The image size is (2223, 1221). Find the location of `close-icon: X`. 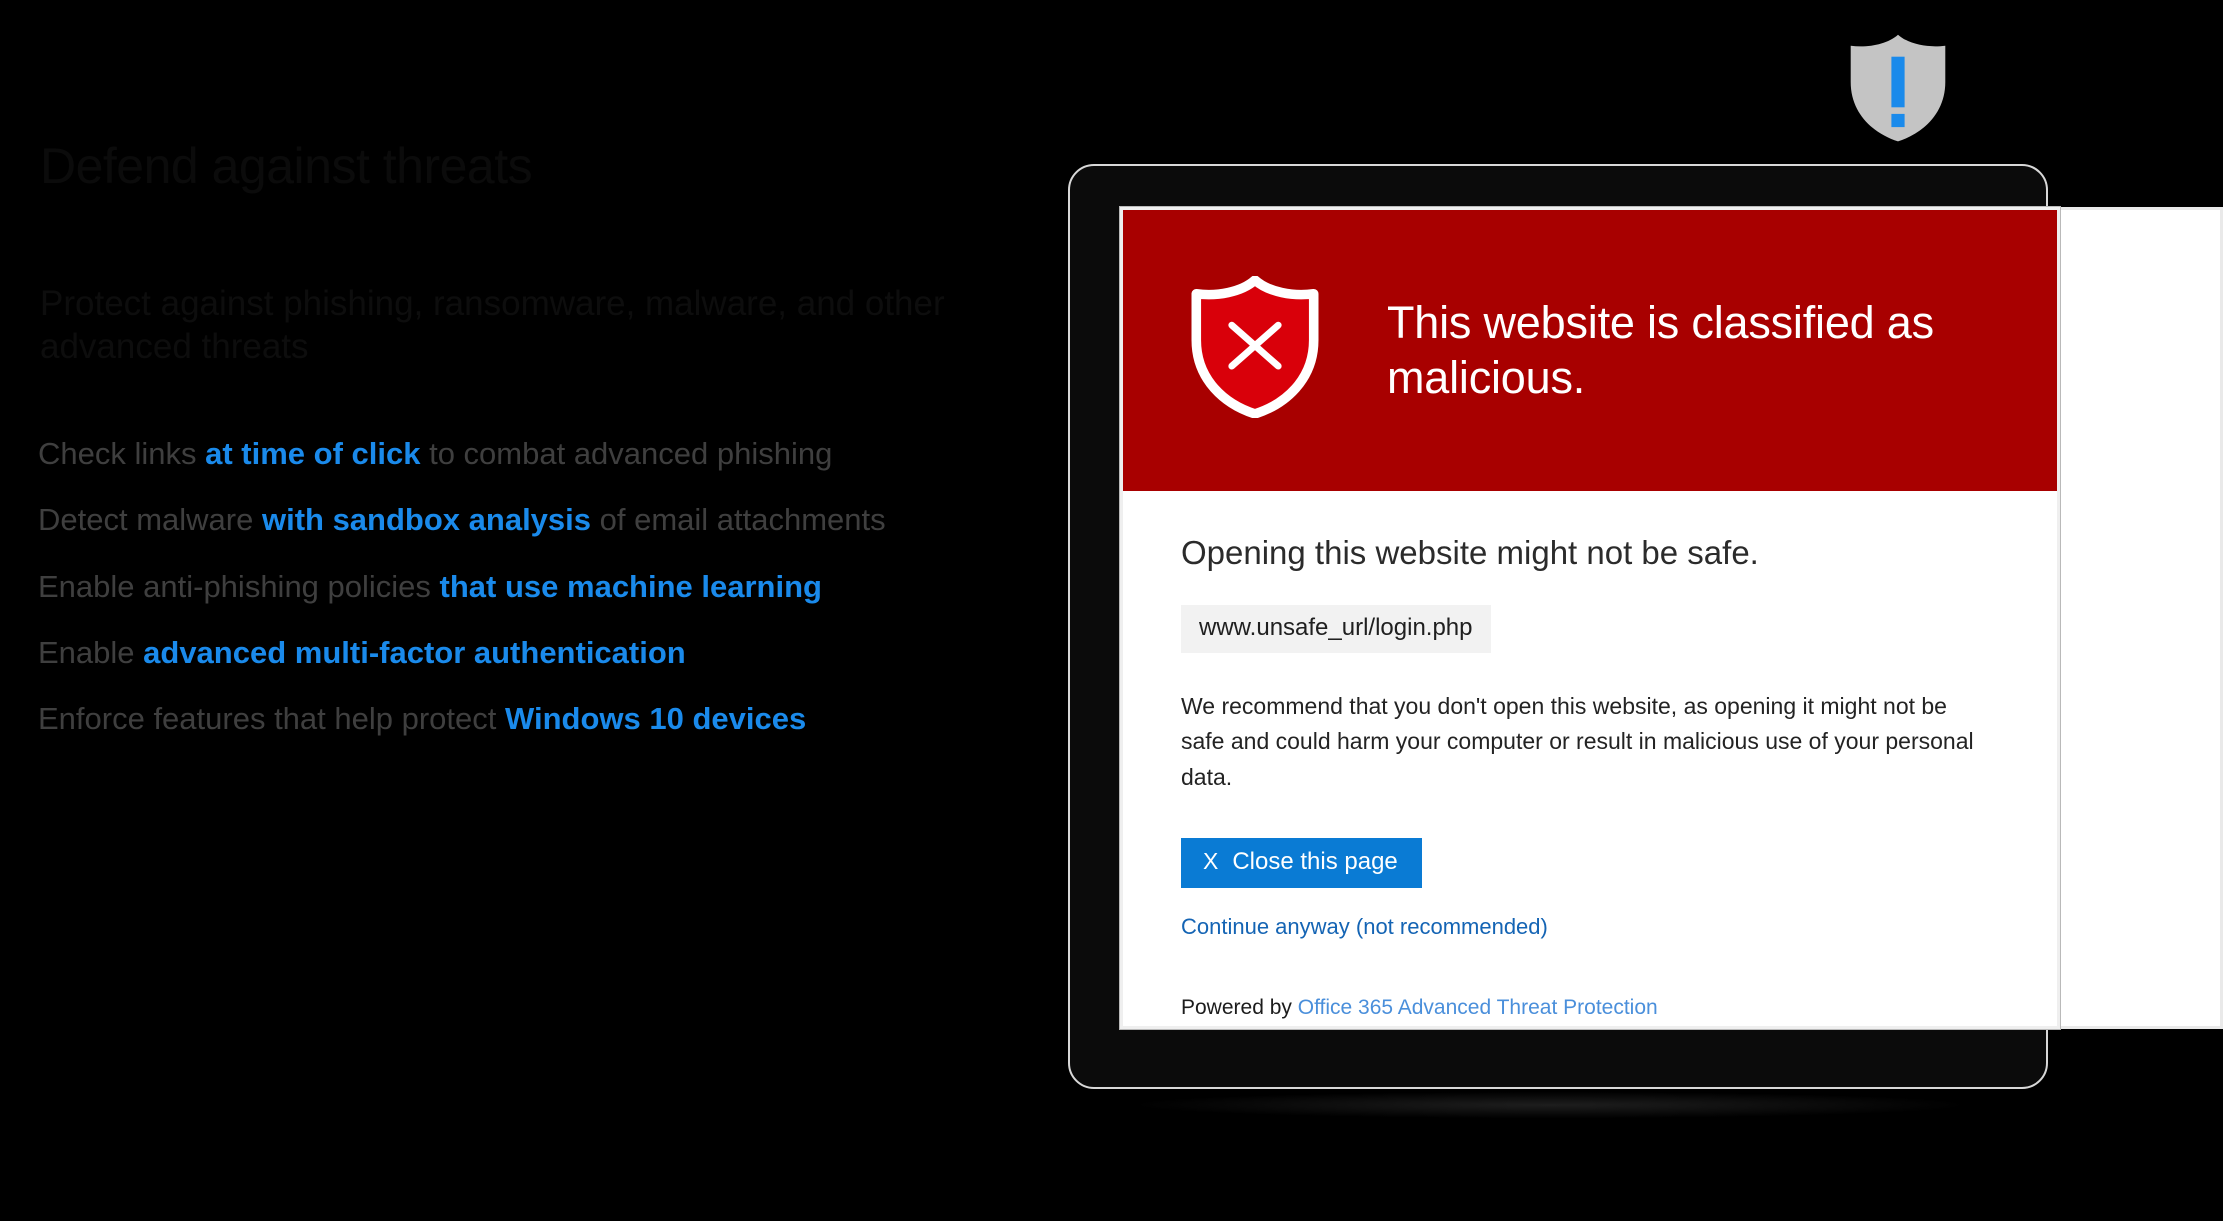

close-icon: X is located at coordinates (1211, 861).